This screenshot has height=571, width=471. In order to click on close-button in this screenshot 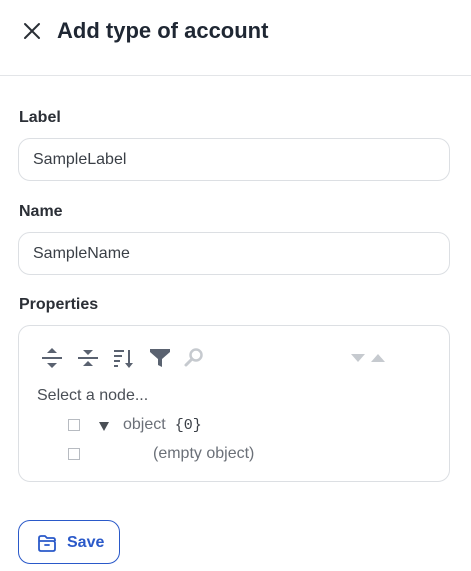, I will do `click(32, 31)`.